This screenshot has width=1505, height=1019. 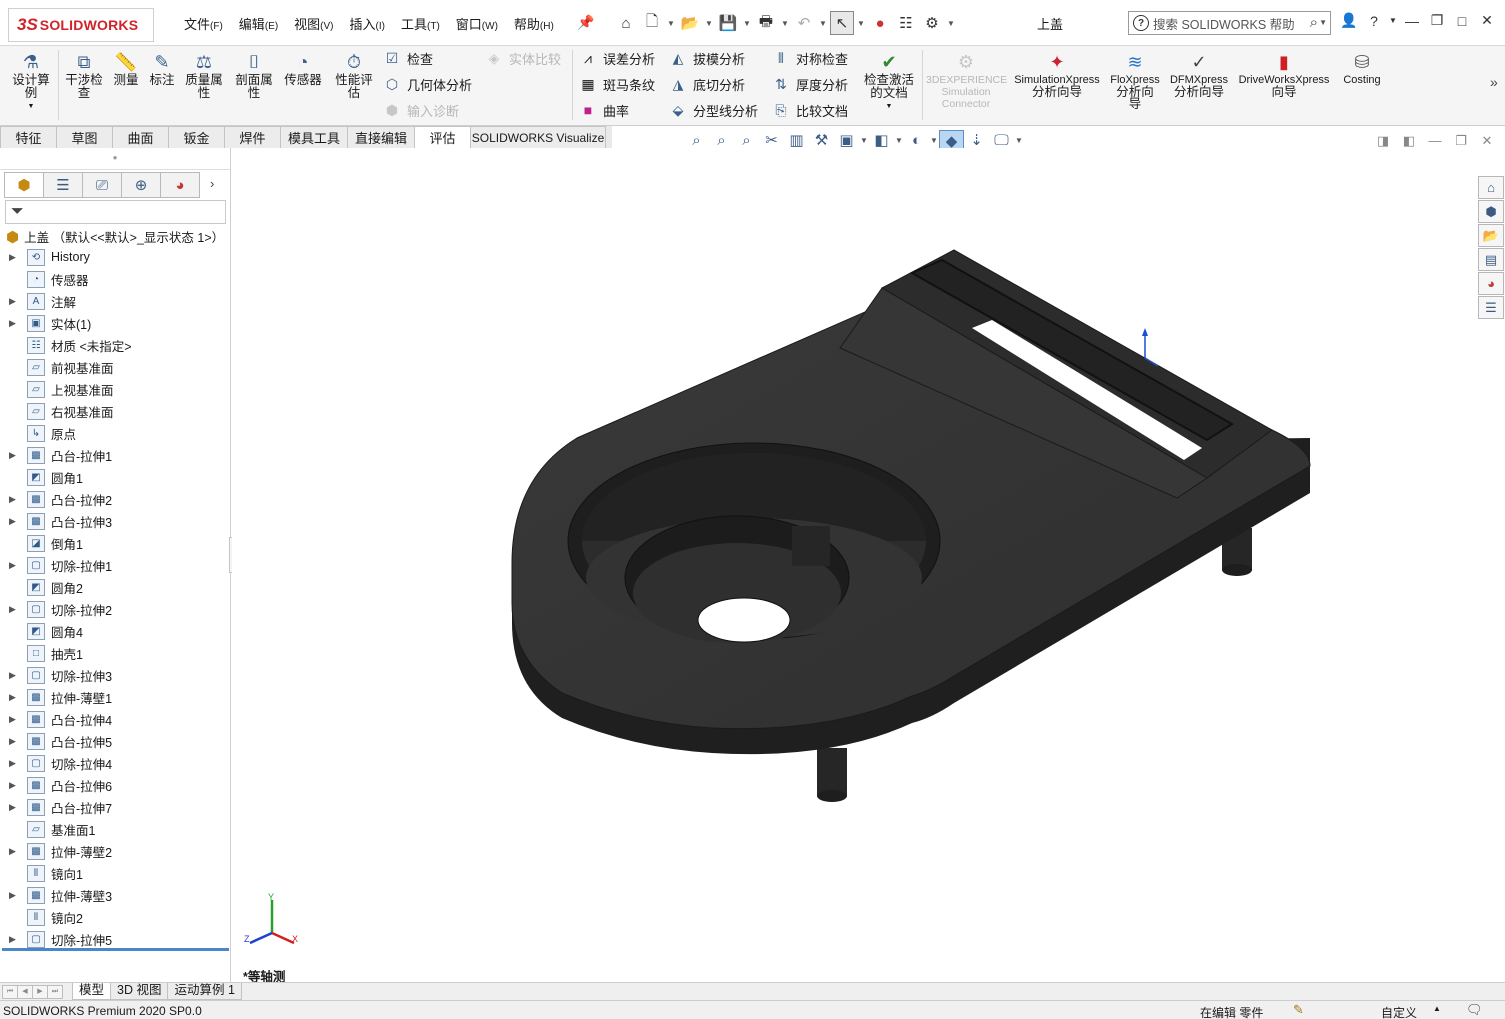 What do you see at coordinates (1374, 21) in the screenshot?
I see `help-icon: ?` at bounding box center [1374, 21].